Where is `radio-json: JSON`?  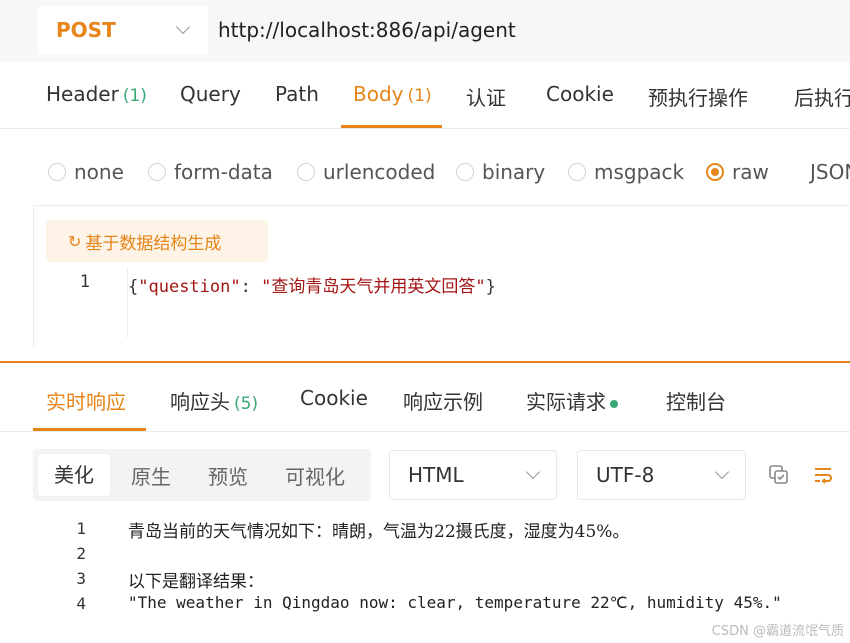 radio-json: JSON is located at coordinates (830, 172).